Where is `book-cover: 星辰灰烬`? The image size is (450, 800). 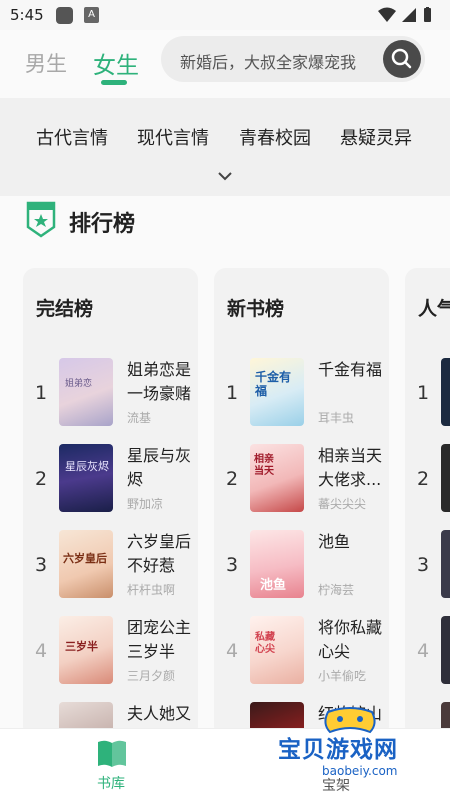
book-cover: 星辰灰烬 is located at coordinates (86, 478).